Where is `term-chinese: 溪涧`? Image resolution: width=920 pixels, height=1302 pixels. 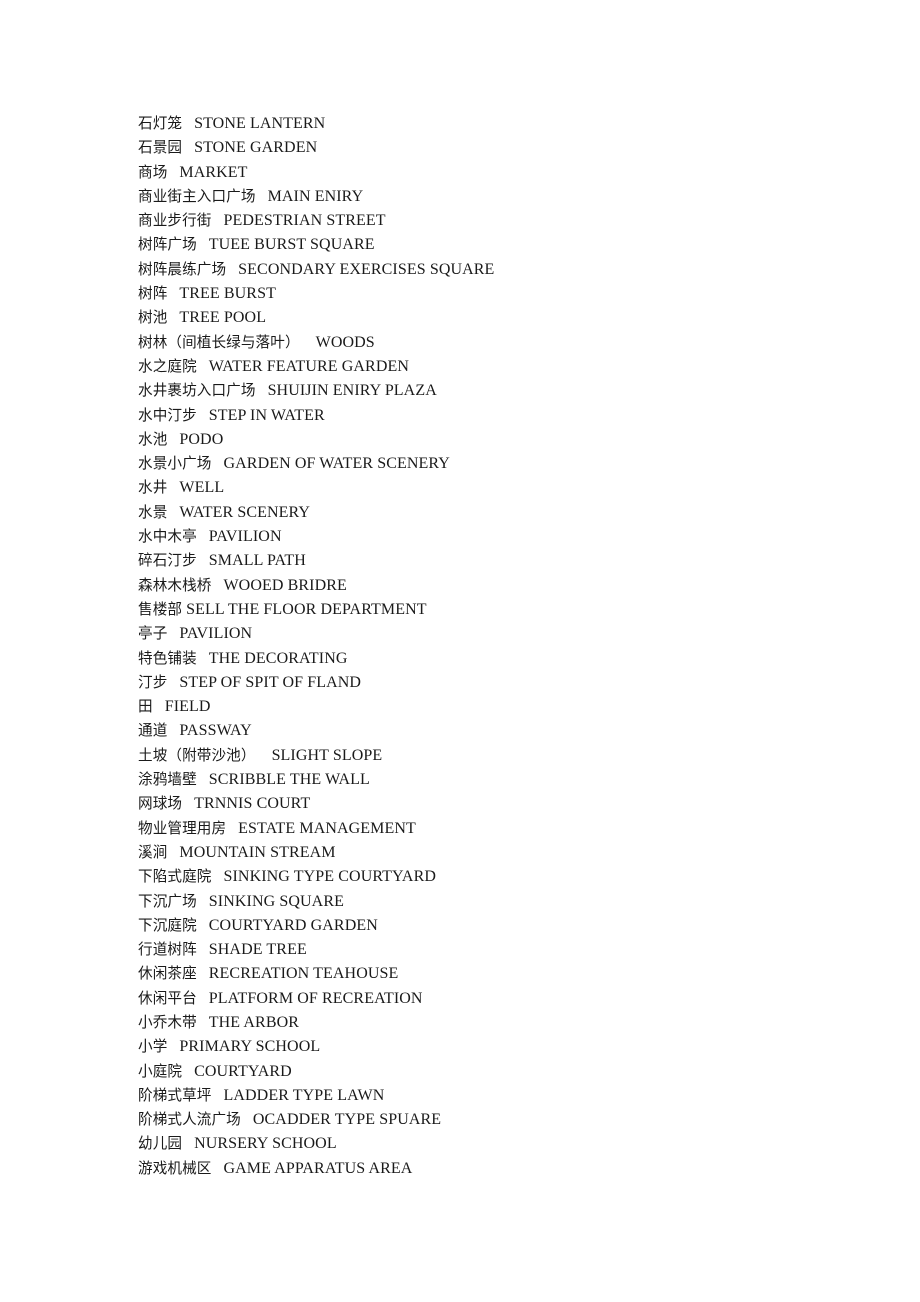 term-chinese: 溪涧 is located at coordinates (153, 852).